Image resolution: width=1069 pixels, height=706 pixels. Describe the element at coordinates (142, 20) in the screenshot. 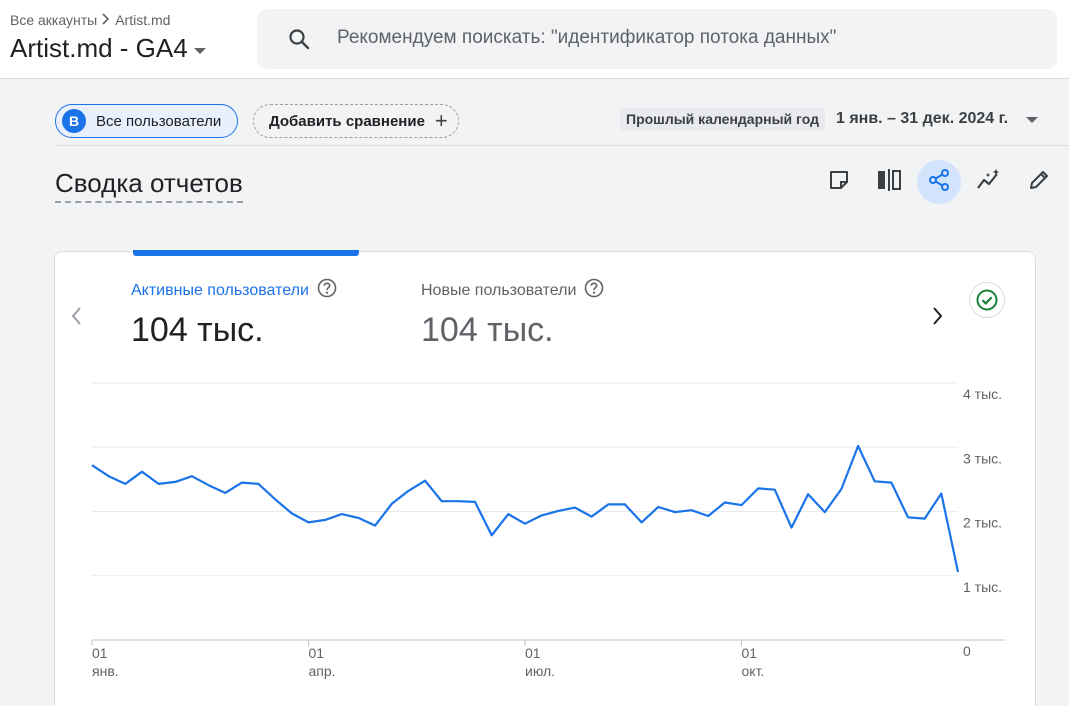

I see `breadcrumb-account: Artist.md` at that location.